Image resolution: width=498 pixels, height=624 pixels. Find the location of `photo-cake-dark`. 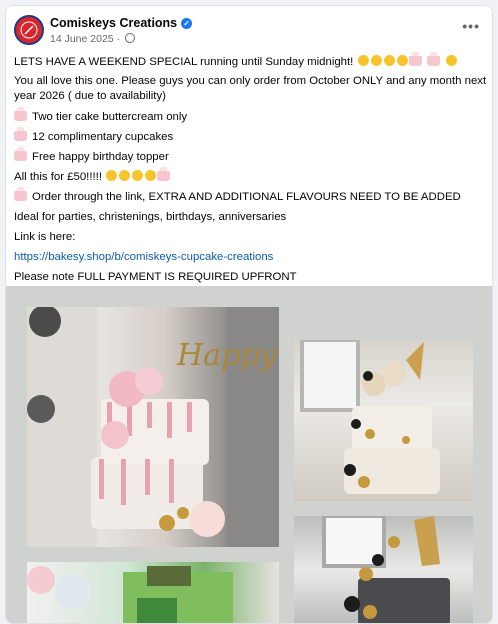

photo-cake-dark is located at coordinates (383, 569).